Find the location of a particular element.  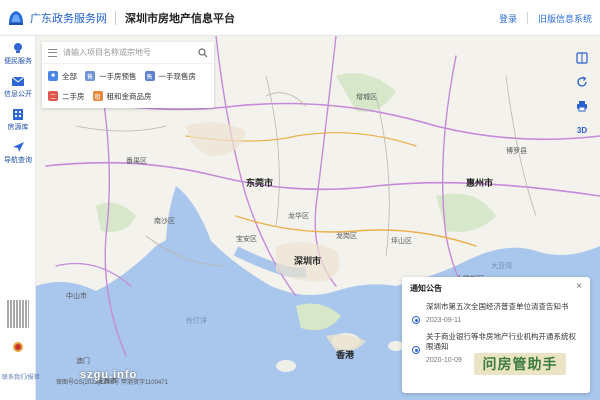

refresh-icon is located at coordinates (582, 81).